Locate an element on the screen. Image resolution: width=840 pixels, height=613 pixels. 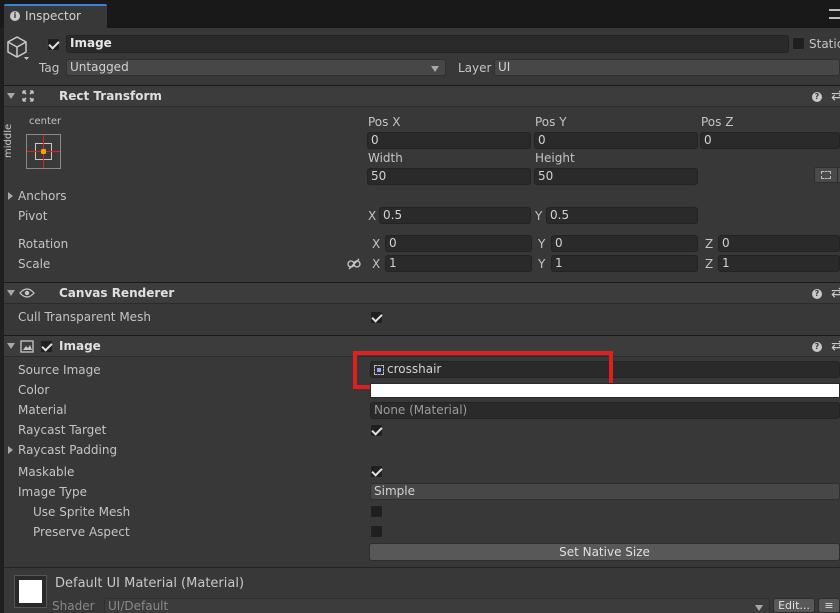
source-image-label: Source Image is located at coordinates (59, 370).